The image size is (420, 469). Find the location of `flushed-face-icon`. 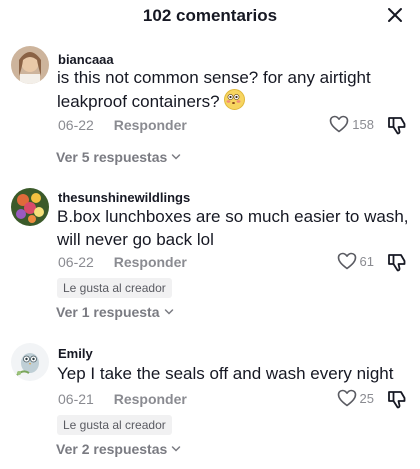

flushed-face-icon is located at coordinates (235, 99).